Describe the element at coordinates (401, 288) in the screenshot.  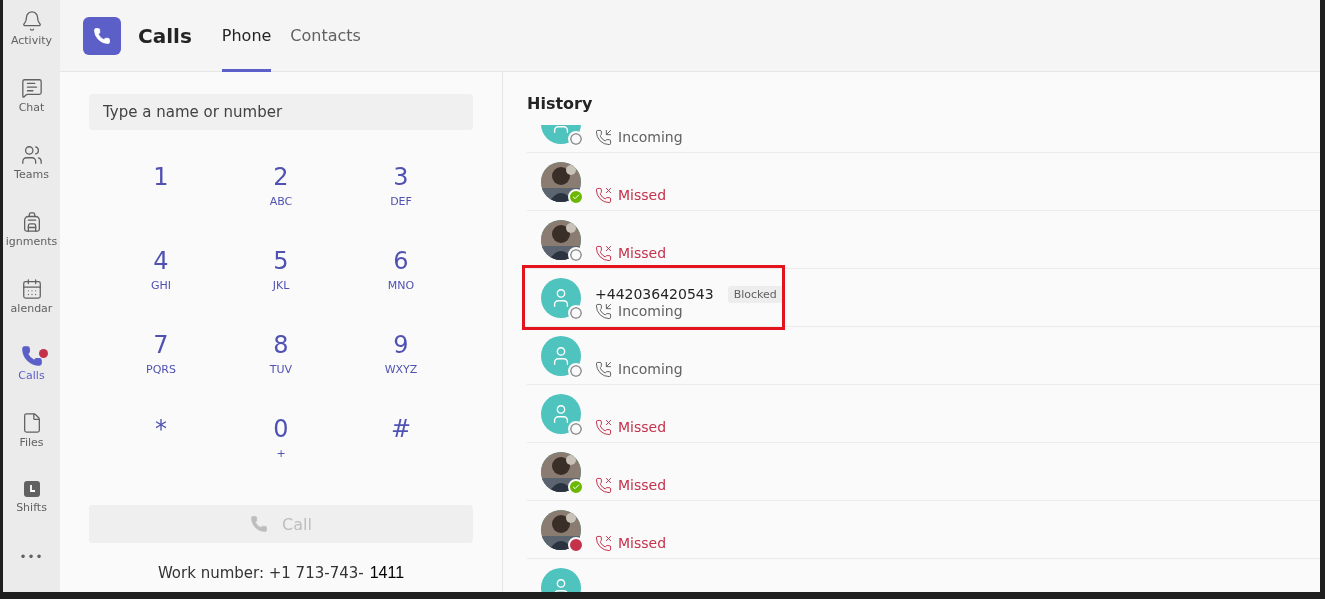
I see `dial-key: 6 MNO` at that location.